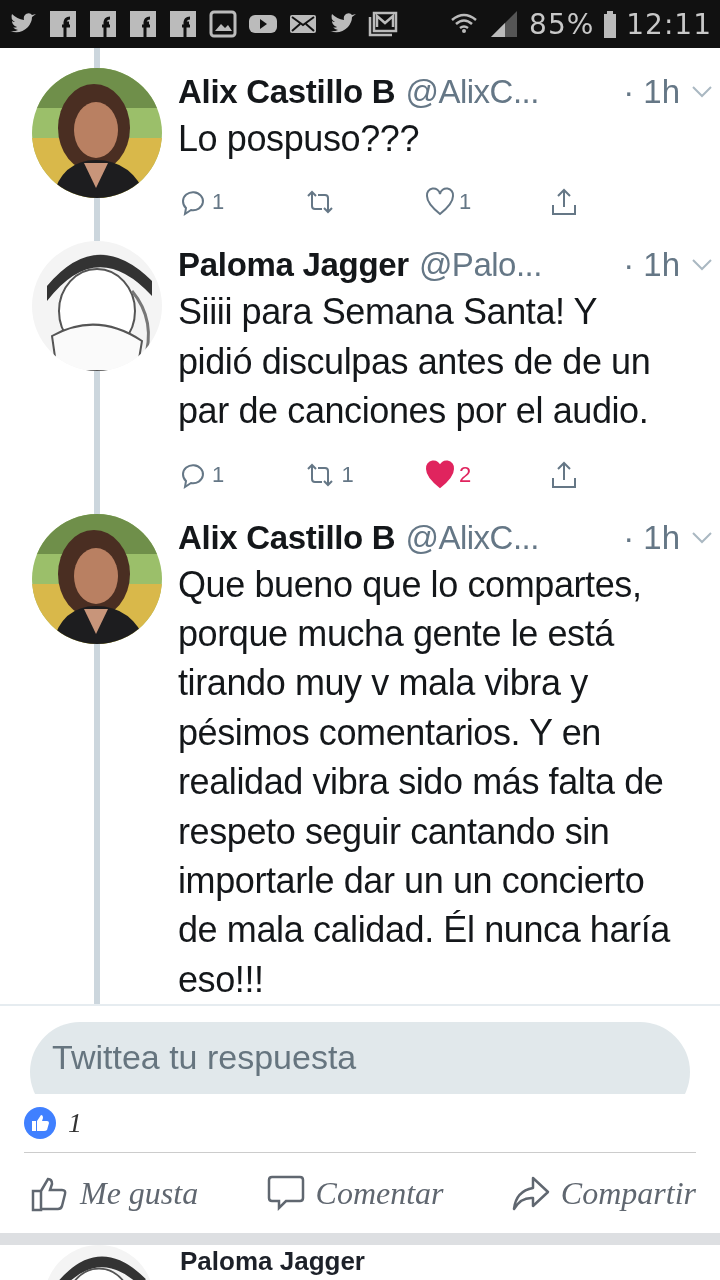  I want to click on clock: 12:11, so click(669, 24).